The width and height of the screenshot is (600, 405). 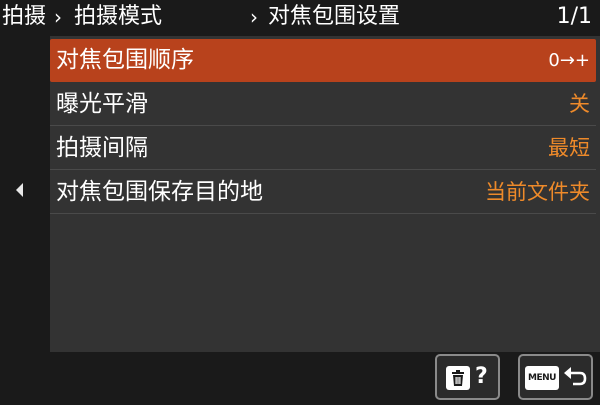 What do you see at coordinates (323, 192) in the screenshot?
I see `menu-item-save-destination: 对焦包围保存目的地 当前文件夹` at bounding box center [323, 192].